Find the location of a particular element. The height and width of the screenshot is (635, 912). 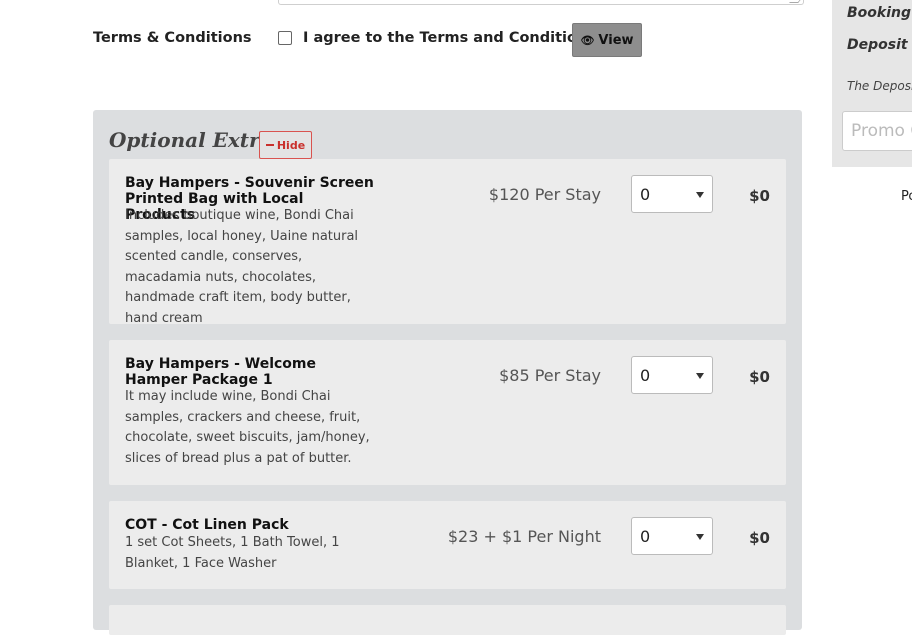

deposit-due-label: Deposit D is located at coordinates (879, 45).